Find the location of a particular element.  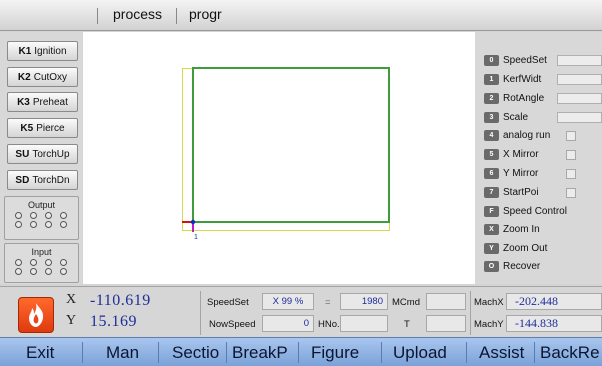

start-point-option: 7 StartPoi is located at coordinates (511, 192).